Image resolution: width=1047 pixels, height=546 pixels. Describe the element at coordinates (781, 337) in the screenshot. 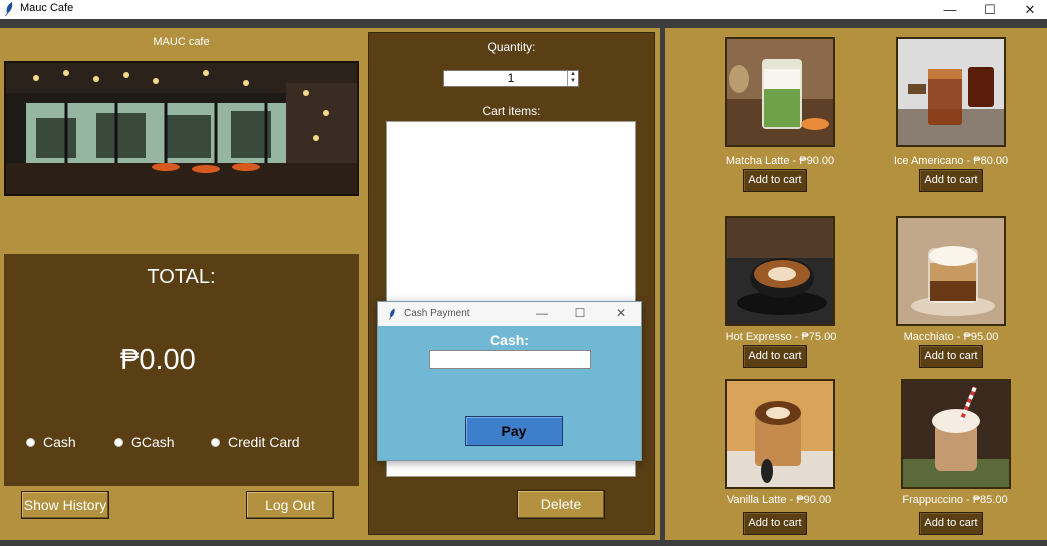

I see `product-name: Hot Expresso - ₱75.00` at that location.